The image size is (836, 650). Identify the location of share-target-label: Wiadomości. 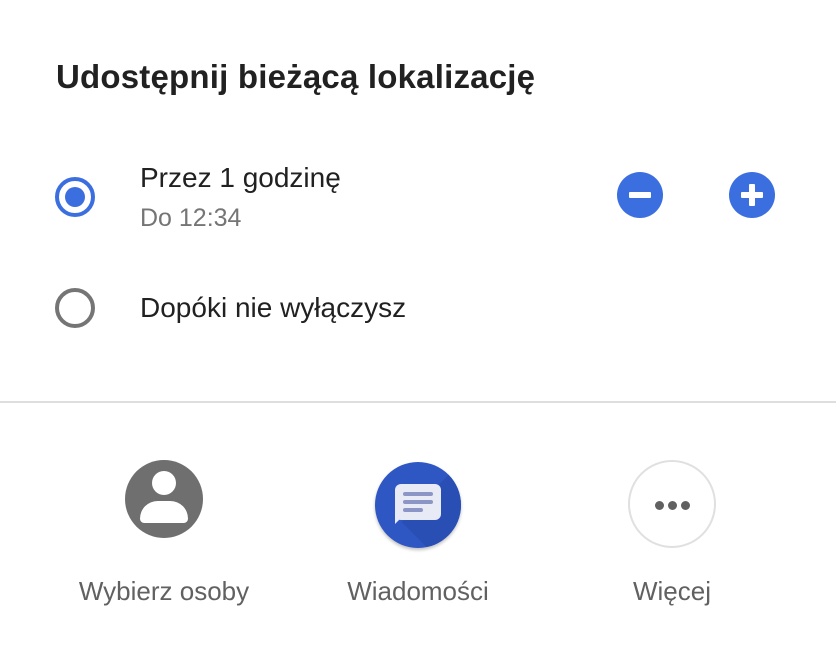
(418, 591).